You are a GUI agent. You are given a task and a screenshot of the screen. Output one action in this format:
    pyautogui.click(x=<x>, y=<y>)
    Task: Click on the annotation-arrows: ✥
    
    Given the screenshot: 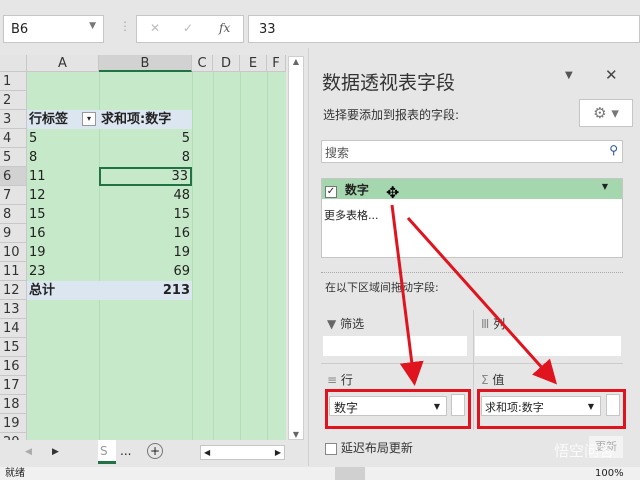 What is the action you would take?
    pyautogui.click(x=472, y=284)
    